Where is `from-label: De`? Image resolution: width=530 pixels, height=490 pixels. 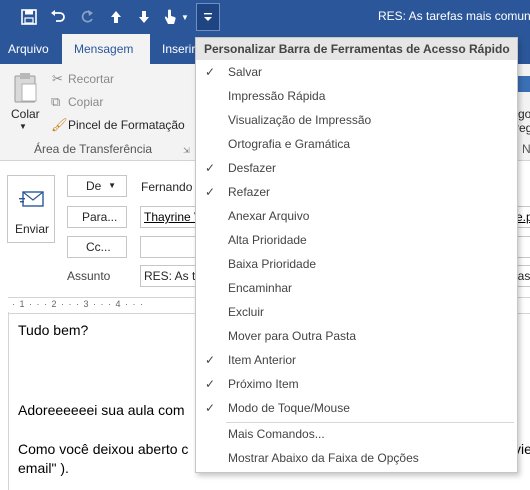
from-label: De is located at coordinates (94, 186).